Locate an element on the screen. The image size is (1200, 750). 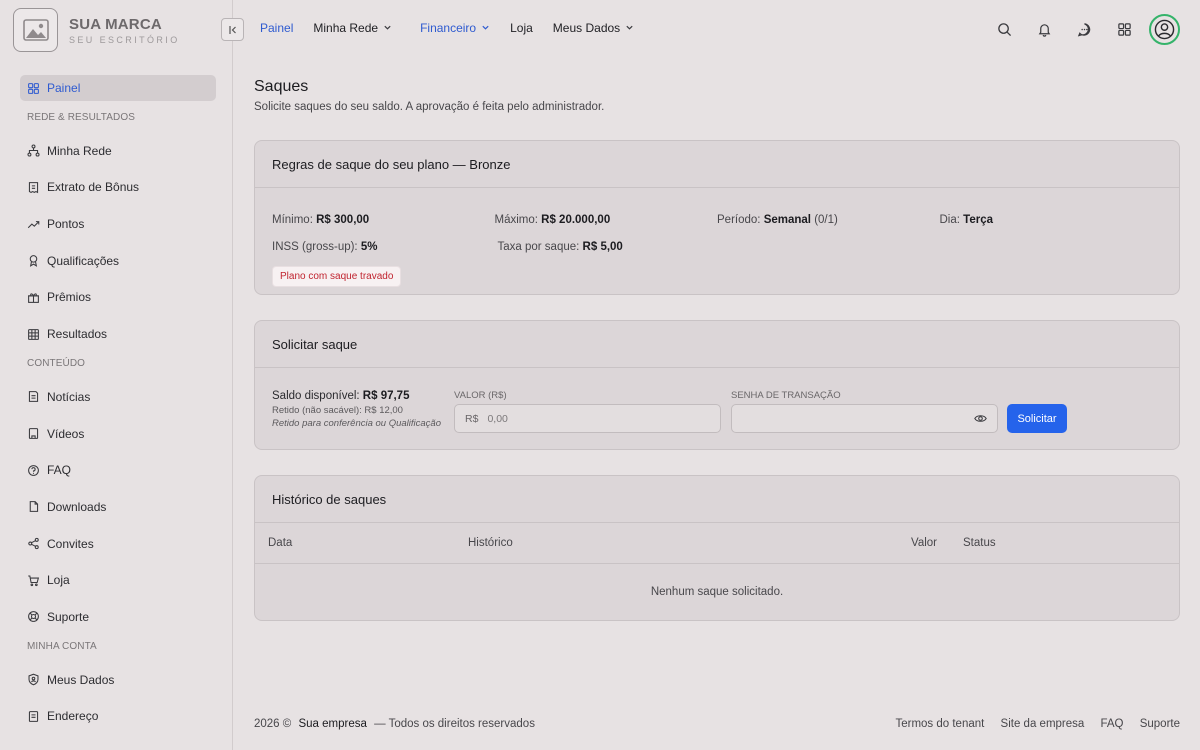
address-icon is located at coordinates (33, 716).